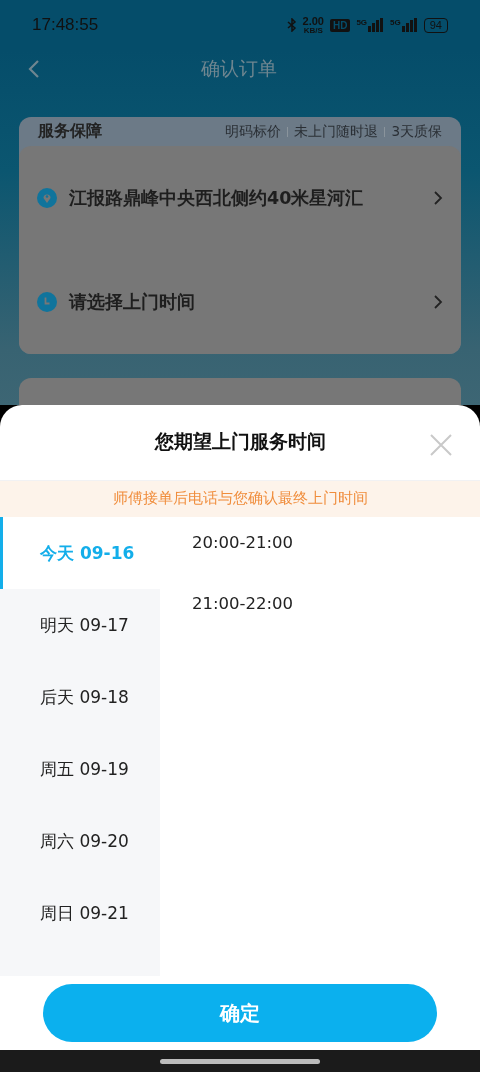 The image size is (480, 1072). What do you see at coordinates (240, 499) in the screenshot?
I see `notice-banner: 师傅接单后电话与您确认最终上门时间` at bounding box center [240, 499].